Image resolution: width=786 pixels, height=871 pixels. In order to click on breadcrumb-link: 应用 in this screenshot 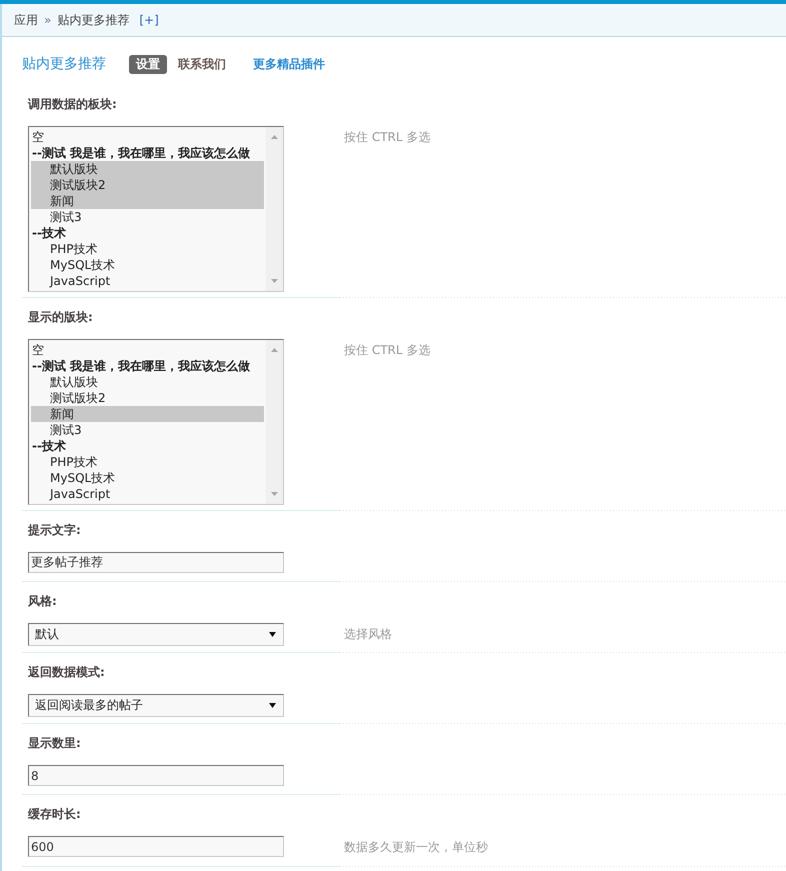, I will do `click(26, 20)`.